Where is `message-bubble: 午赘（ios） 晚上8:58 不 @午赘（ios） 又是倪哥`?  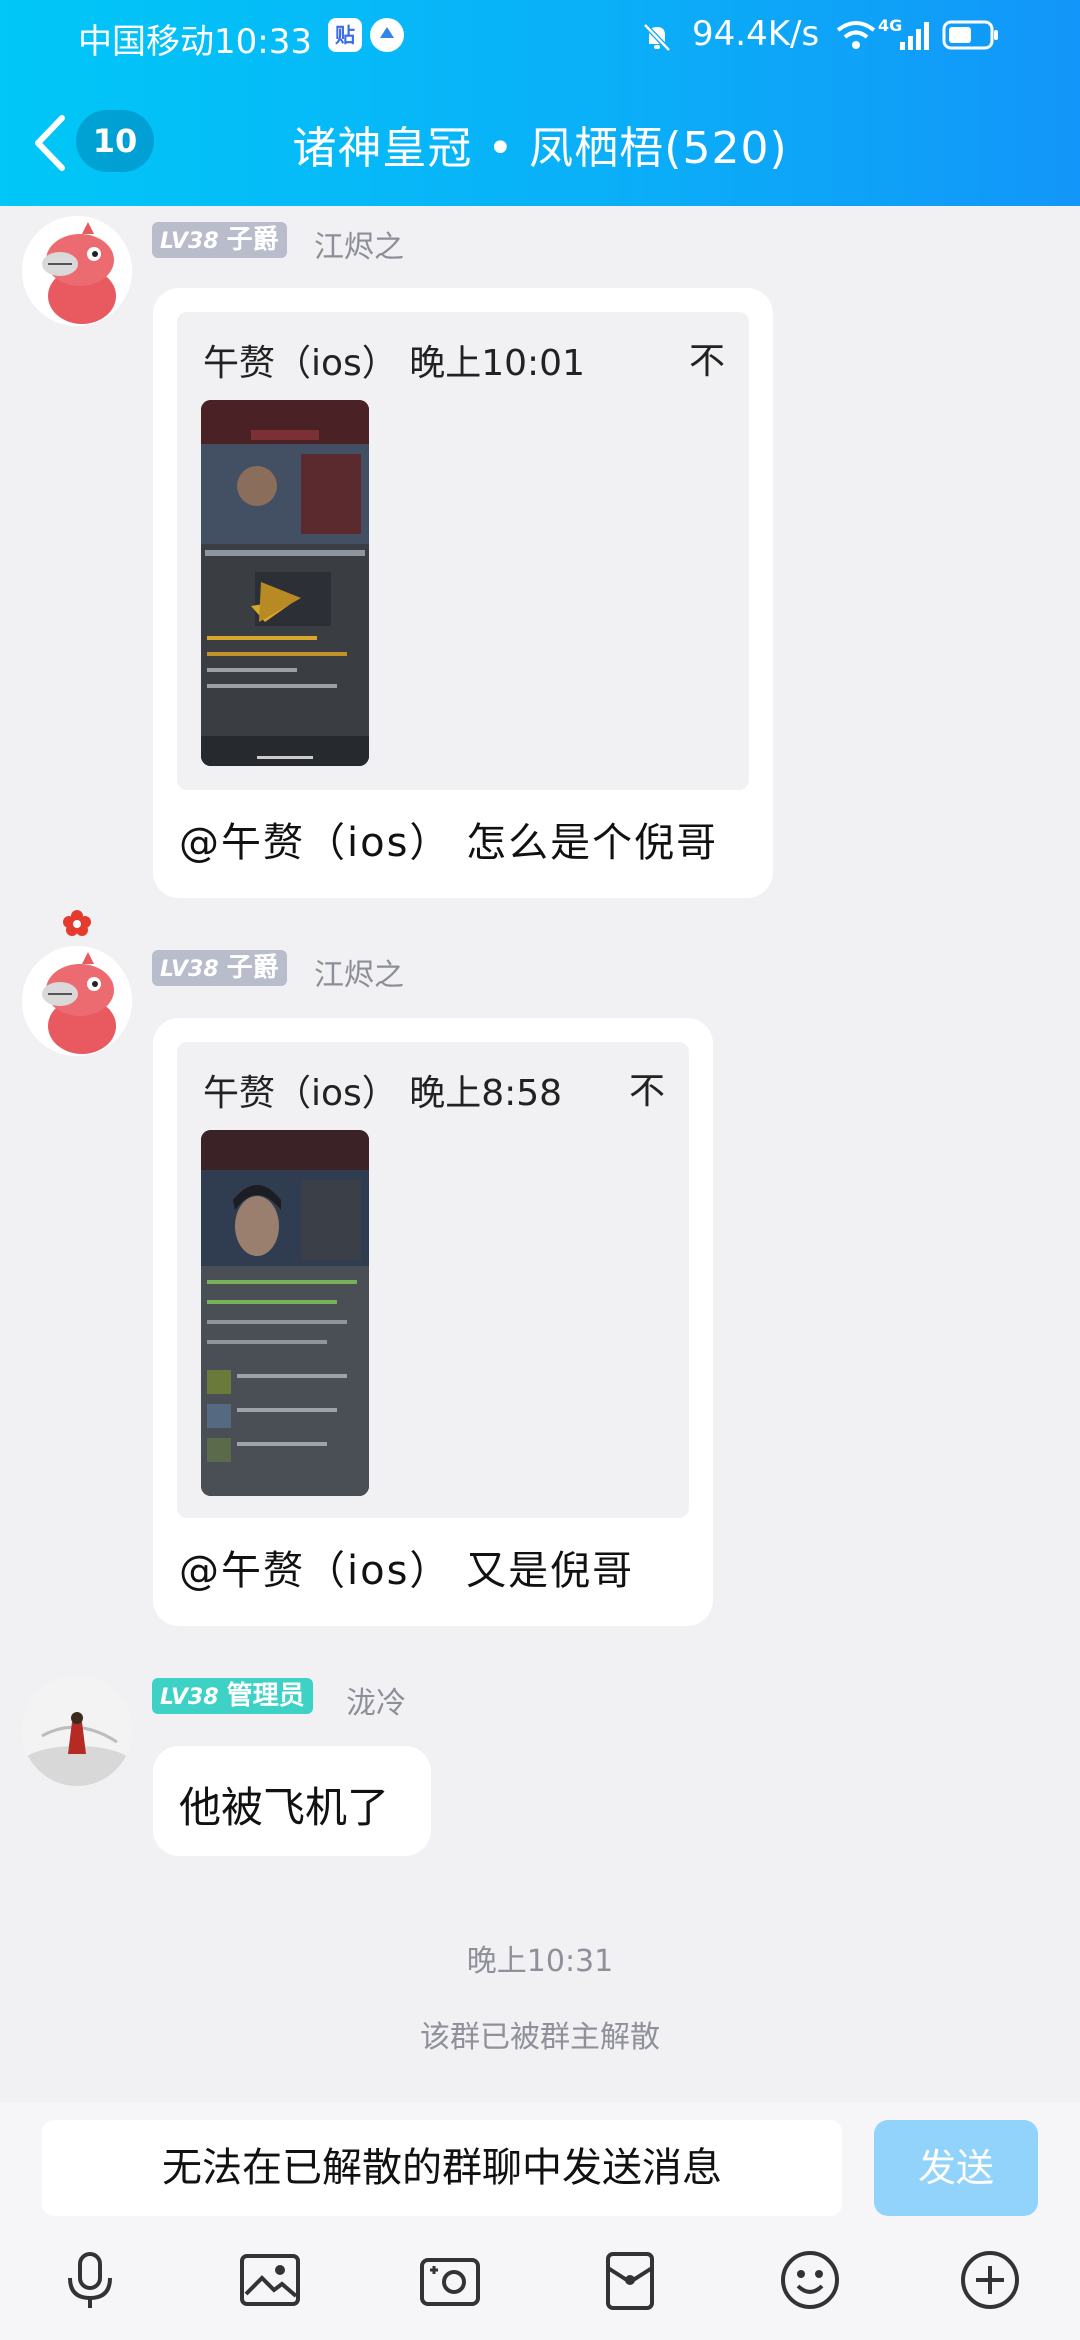 message-bubble: 午赘（ios） 晚上8:58 不 @午赘（ios） 又是倪哥 is located at coordinates (433, 1322).